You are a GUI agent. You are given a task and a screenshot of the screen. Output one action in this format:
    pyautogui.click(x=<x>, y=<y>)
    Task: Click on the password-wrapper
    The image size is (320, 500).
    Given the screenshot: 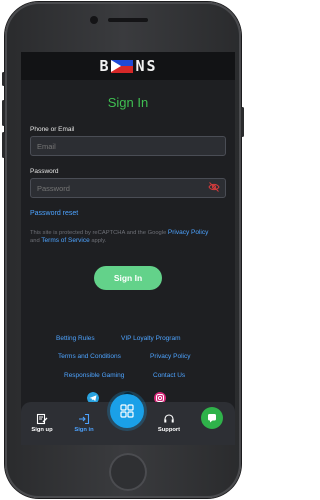 What is the action you would take?
    pyautogui.click(x=128, y=188)
    